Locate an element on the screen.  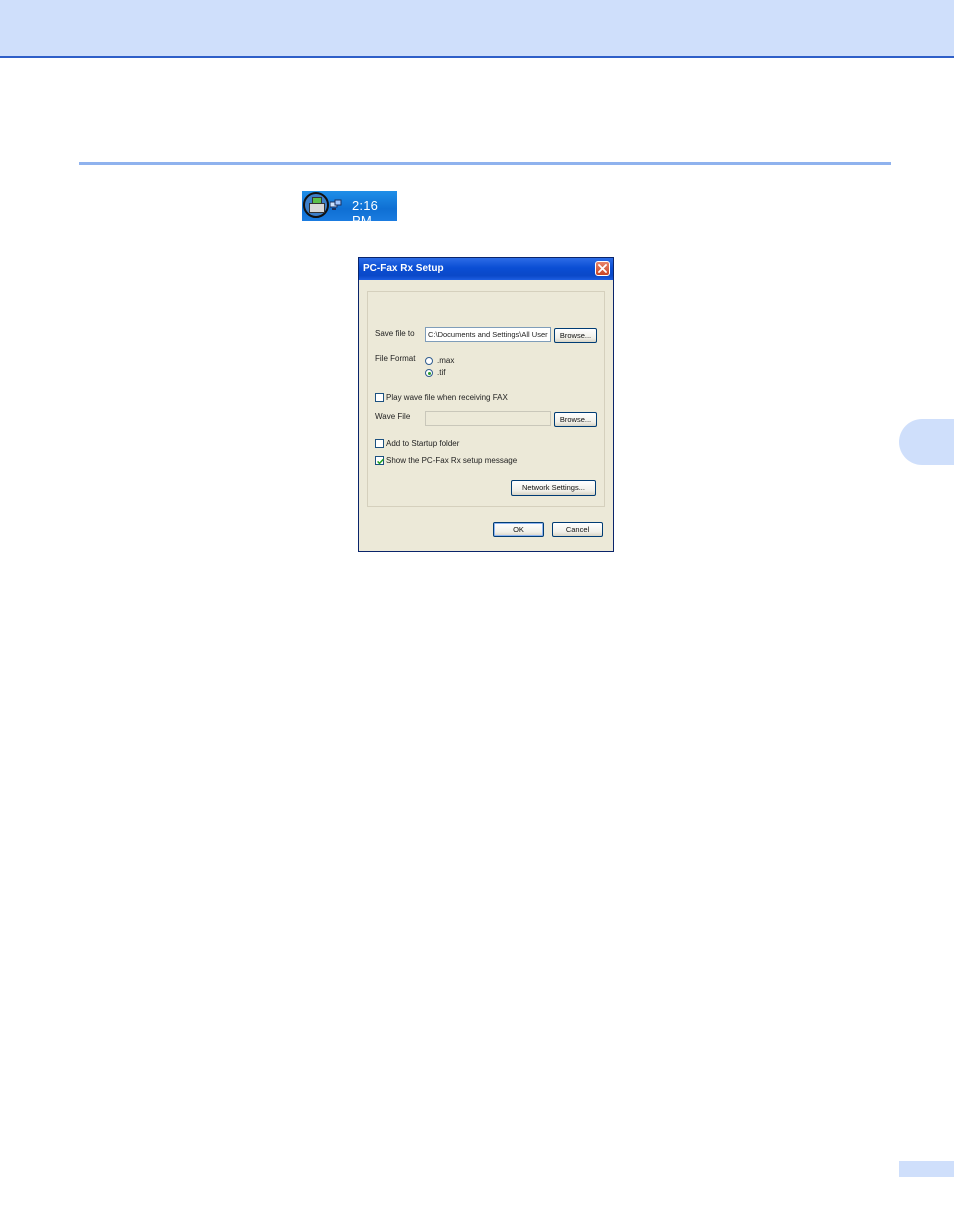
close-button is located at coordinates (602, 268).